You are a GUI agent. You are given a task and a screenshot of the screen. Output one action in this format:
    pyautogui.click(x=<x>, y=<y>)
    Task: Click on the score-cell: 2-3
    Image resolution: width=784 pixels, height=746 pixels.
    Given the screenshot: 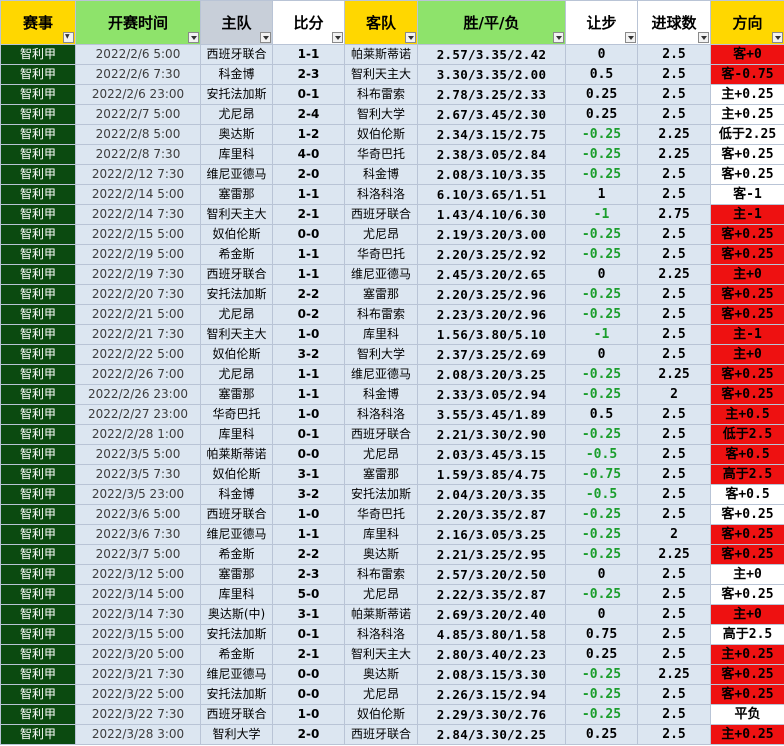 What is the action you would take?
    pyautogui.click(x=308, y=574)
    